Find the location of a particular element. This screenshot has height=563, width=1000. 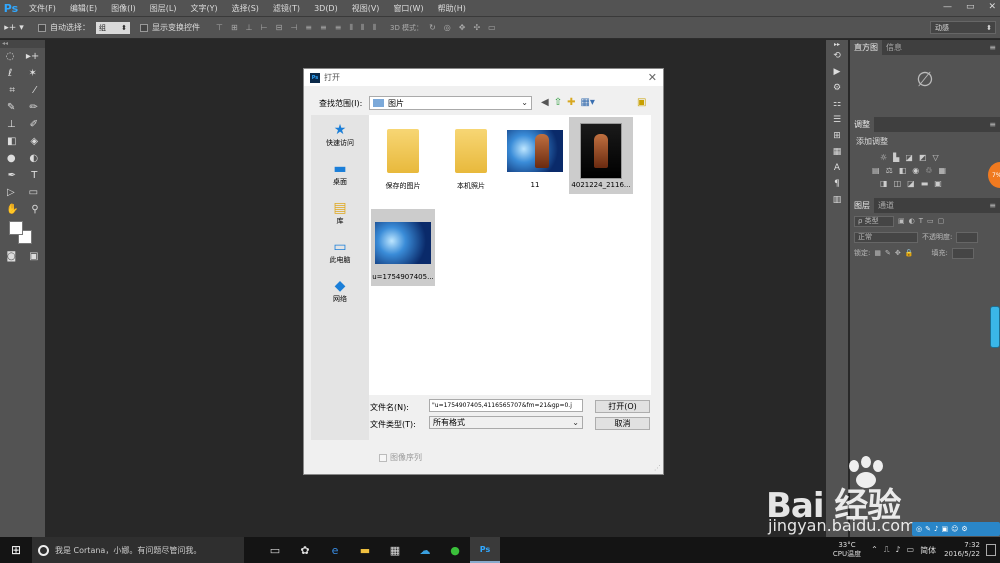

slide-3d-icon: ✣ is located at coordinates (476, 27).